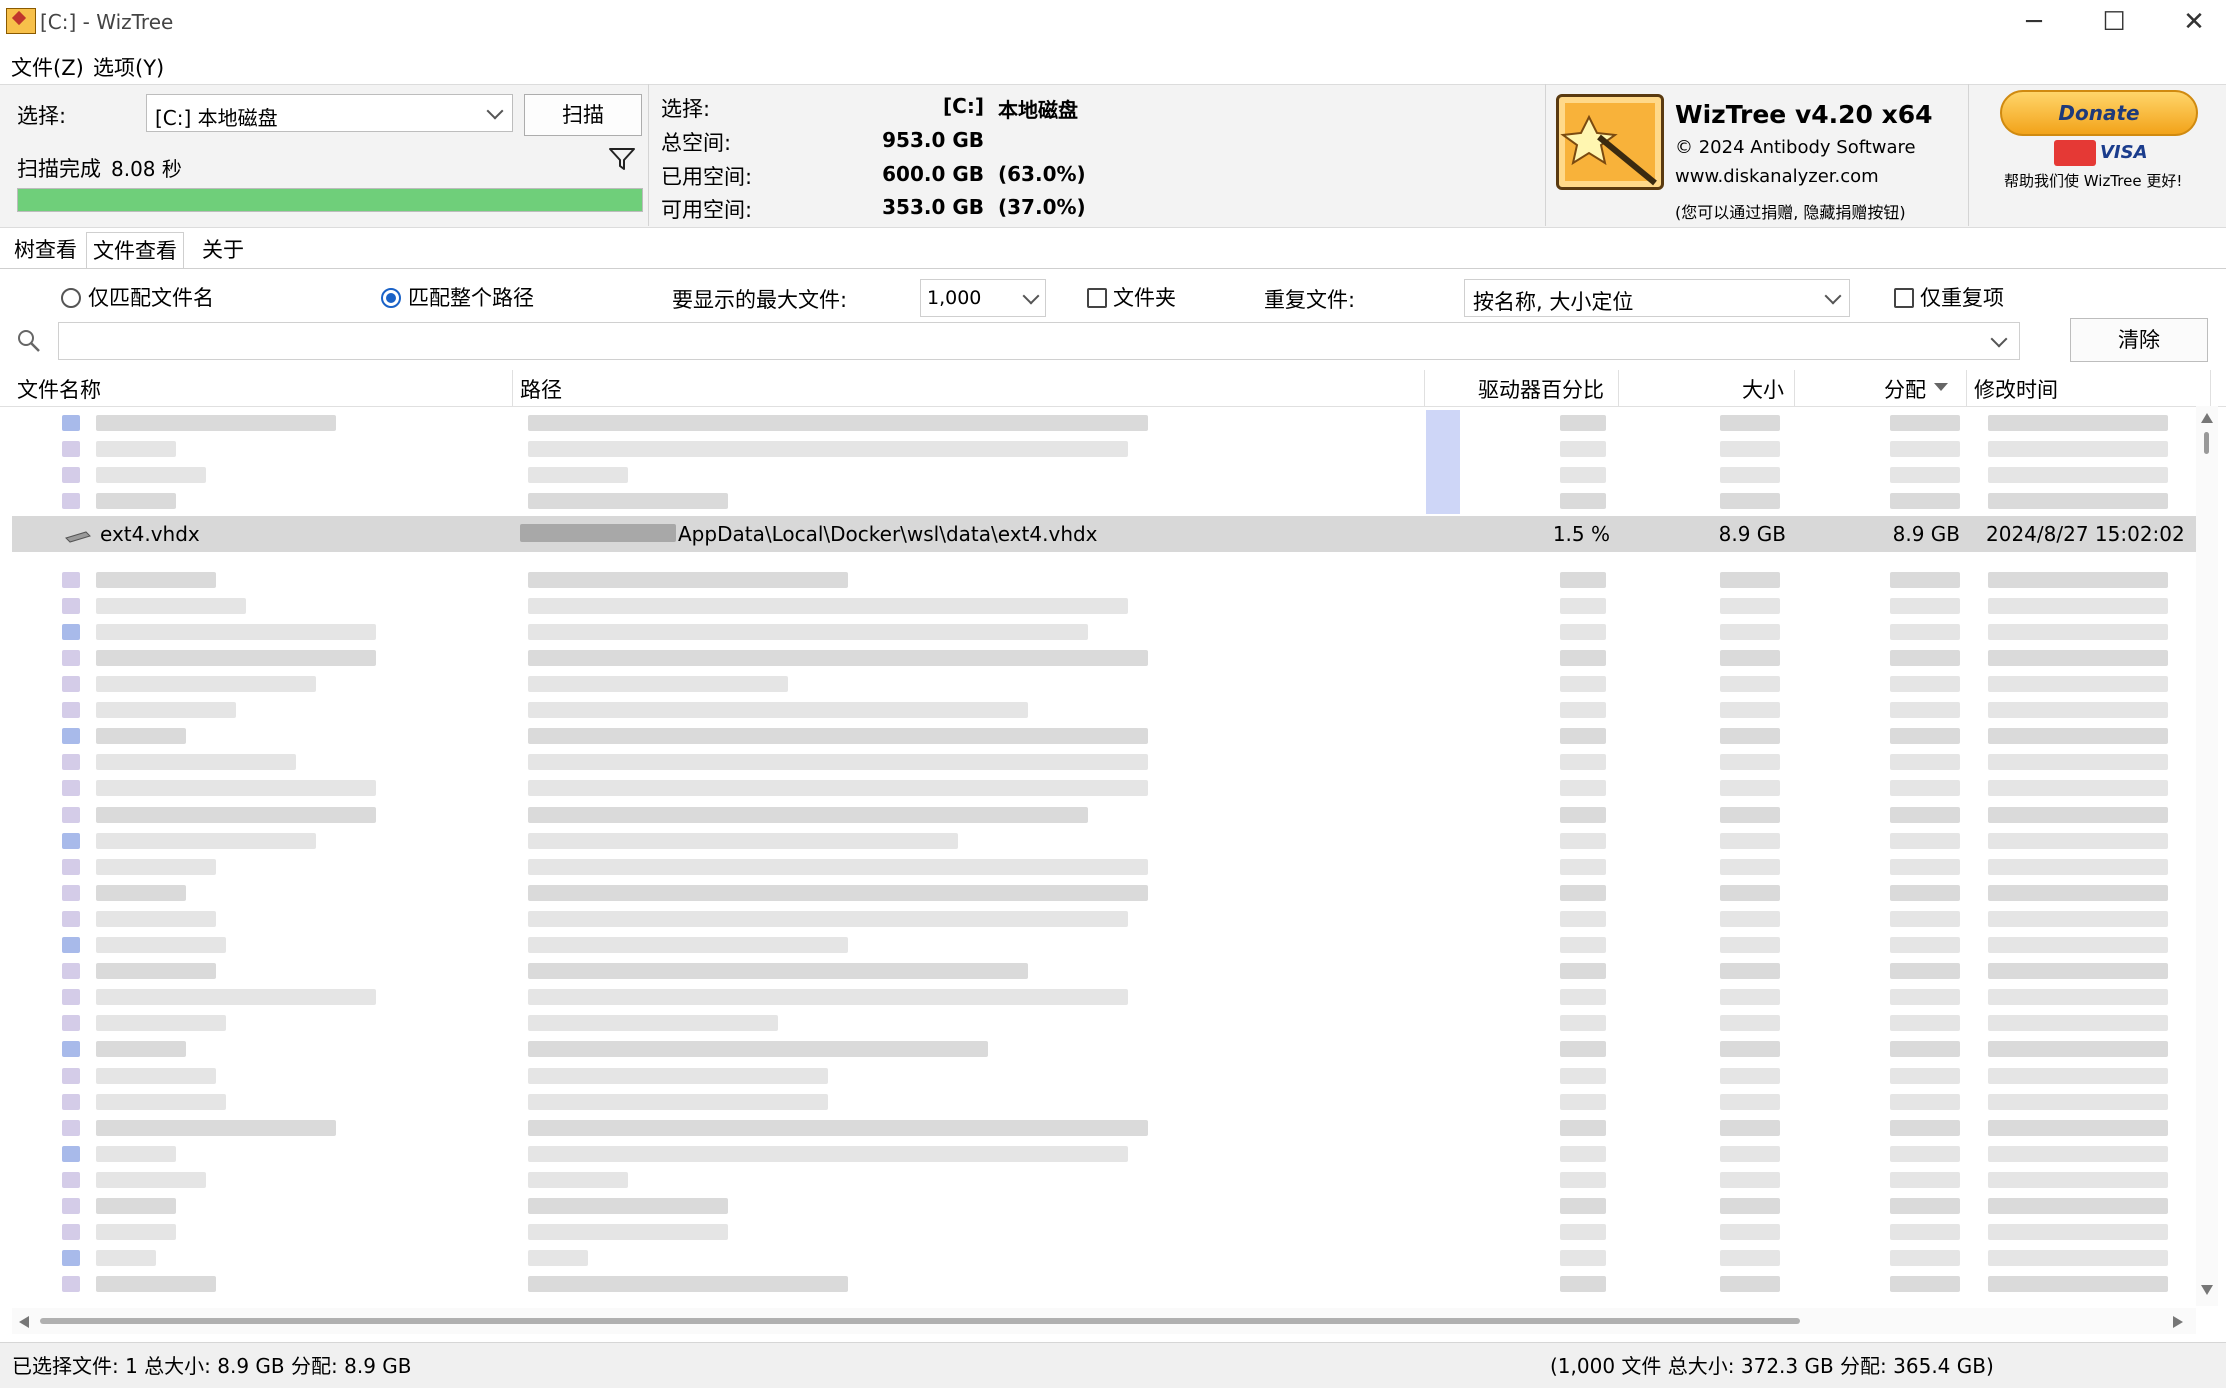 This screenshot has height=1388, width=2226. I want to click on app-icon, so click(21, 21).